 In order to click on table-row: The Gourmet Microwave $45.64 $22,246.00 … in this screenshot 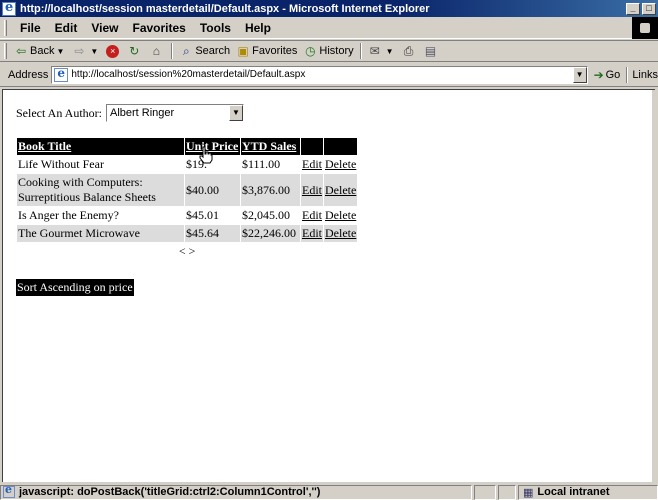, I will do `click(187, 233)`.